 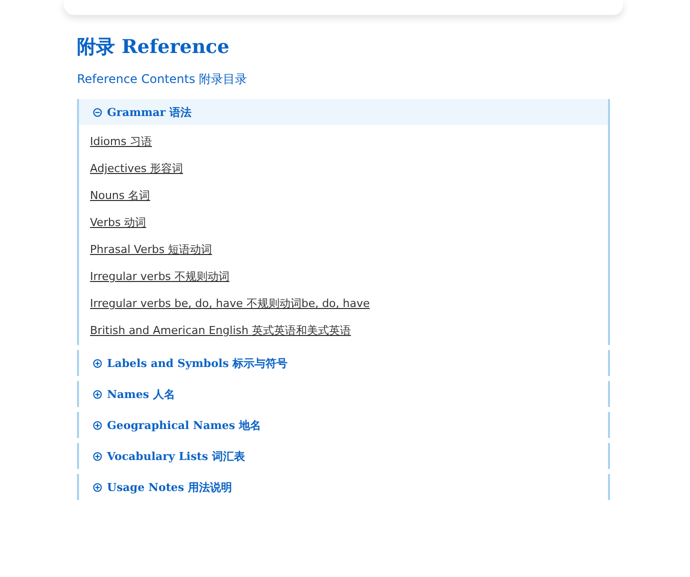 What do you see at coordinates (176, 456) in the screenshot?
I see `section-title: Vocabulary Lists 词汇表` at bounding box center [176, 456].